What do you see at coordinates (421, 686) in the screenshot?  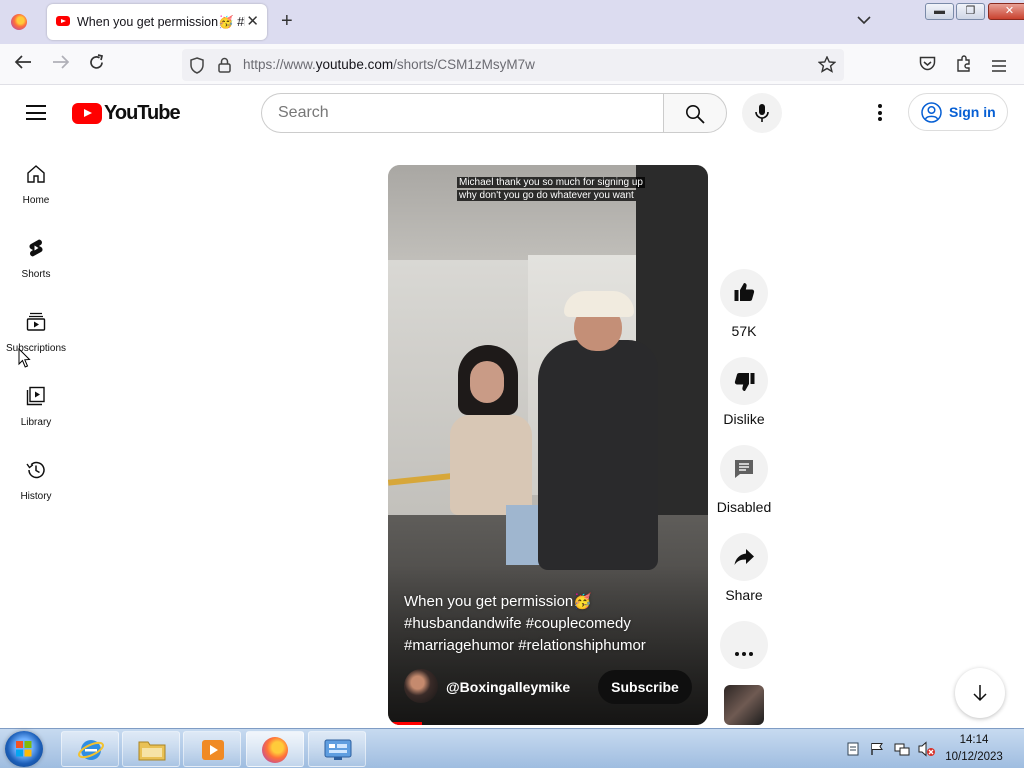 I see `channel-avatar` at bounding box center [421, 686].